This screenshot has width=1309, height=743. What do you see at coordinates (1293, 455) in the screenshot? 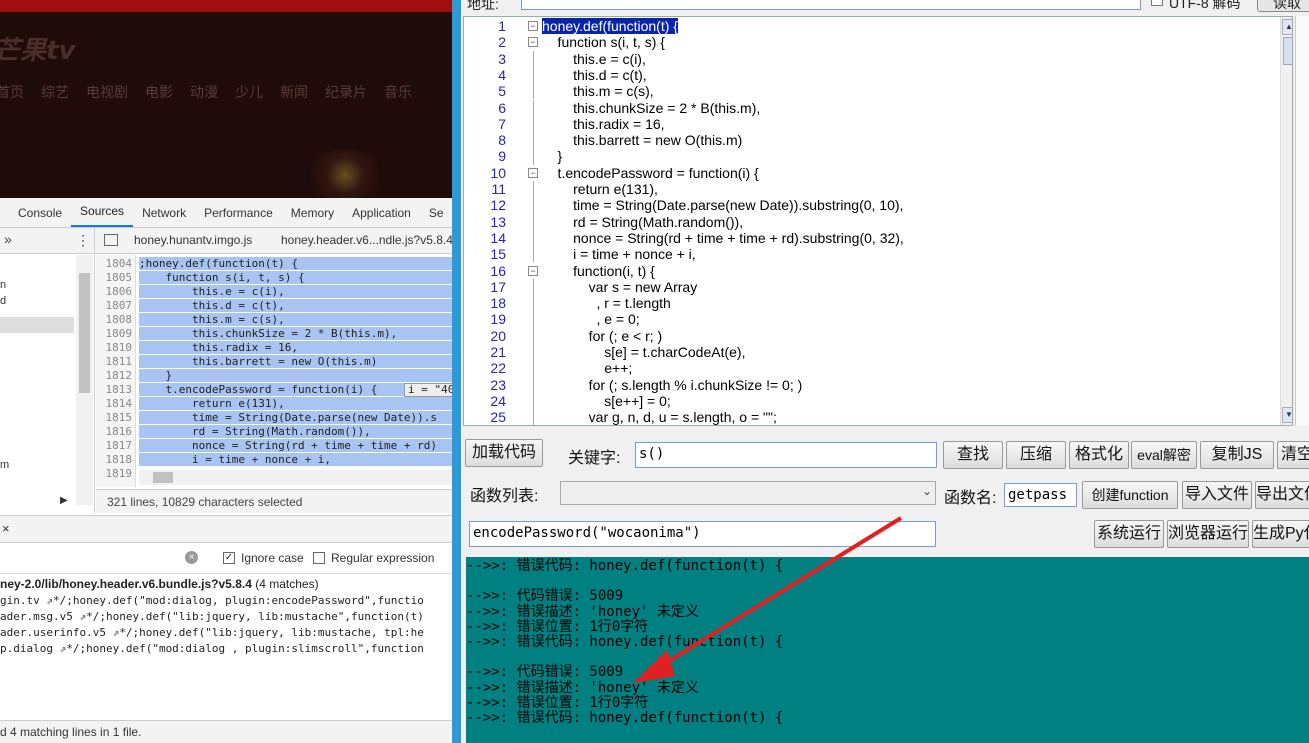
I see `clear-button: 清空` at bounding box center [1293, 455].